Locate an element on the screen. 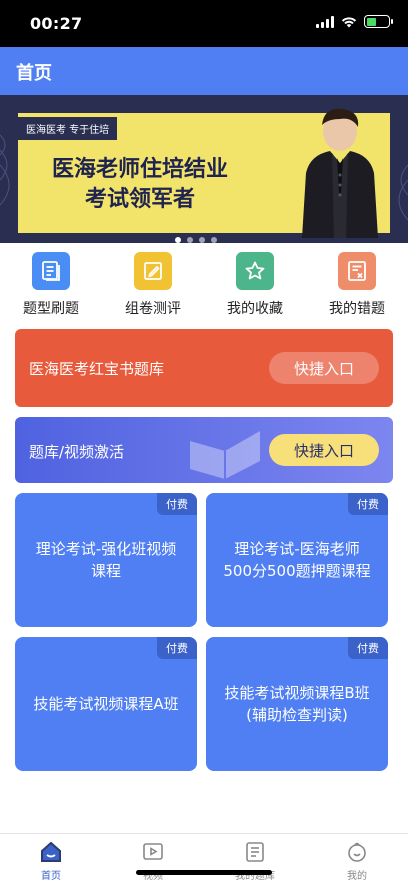 This screenshot has width=408, height=883. quick-item-label: 题型刷题 is located at coordinates (51, 309).